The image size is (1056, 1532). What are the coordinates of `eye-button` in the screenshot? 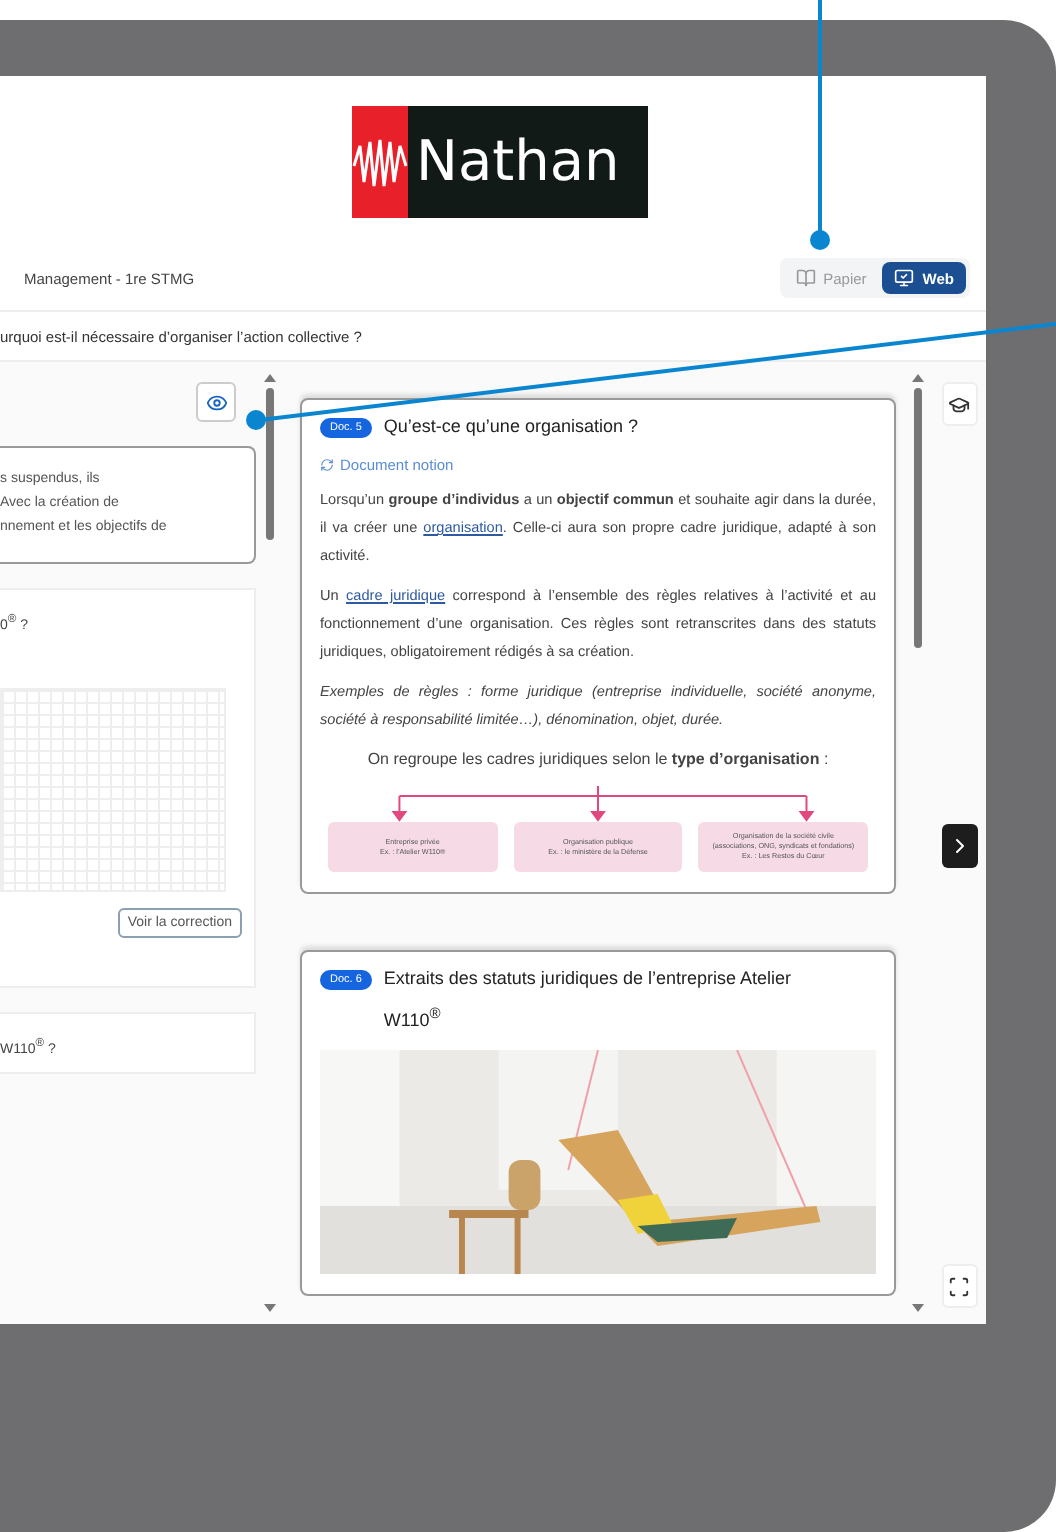 It's located at (216, 402).